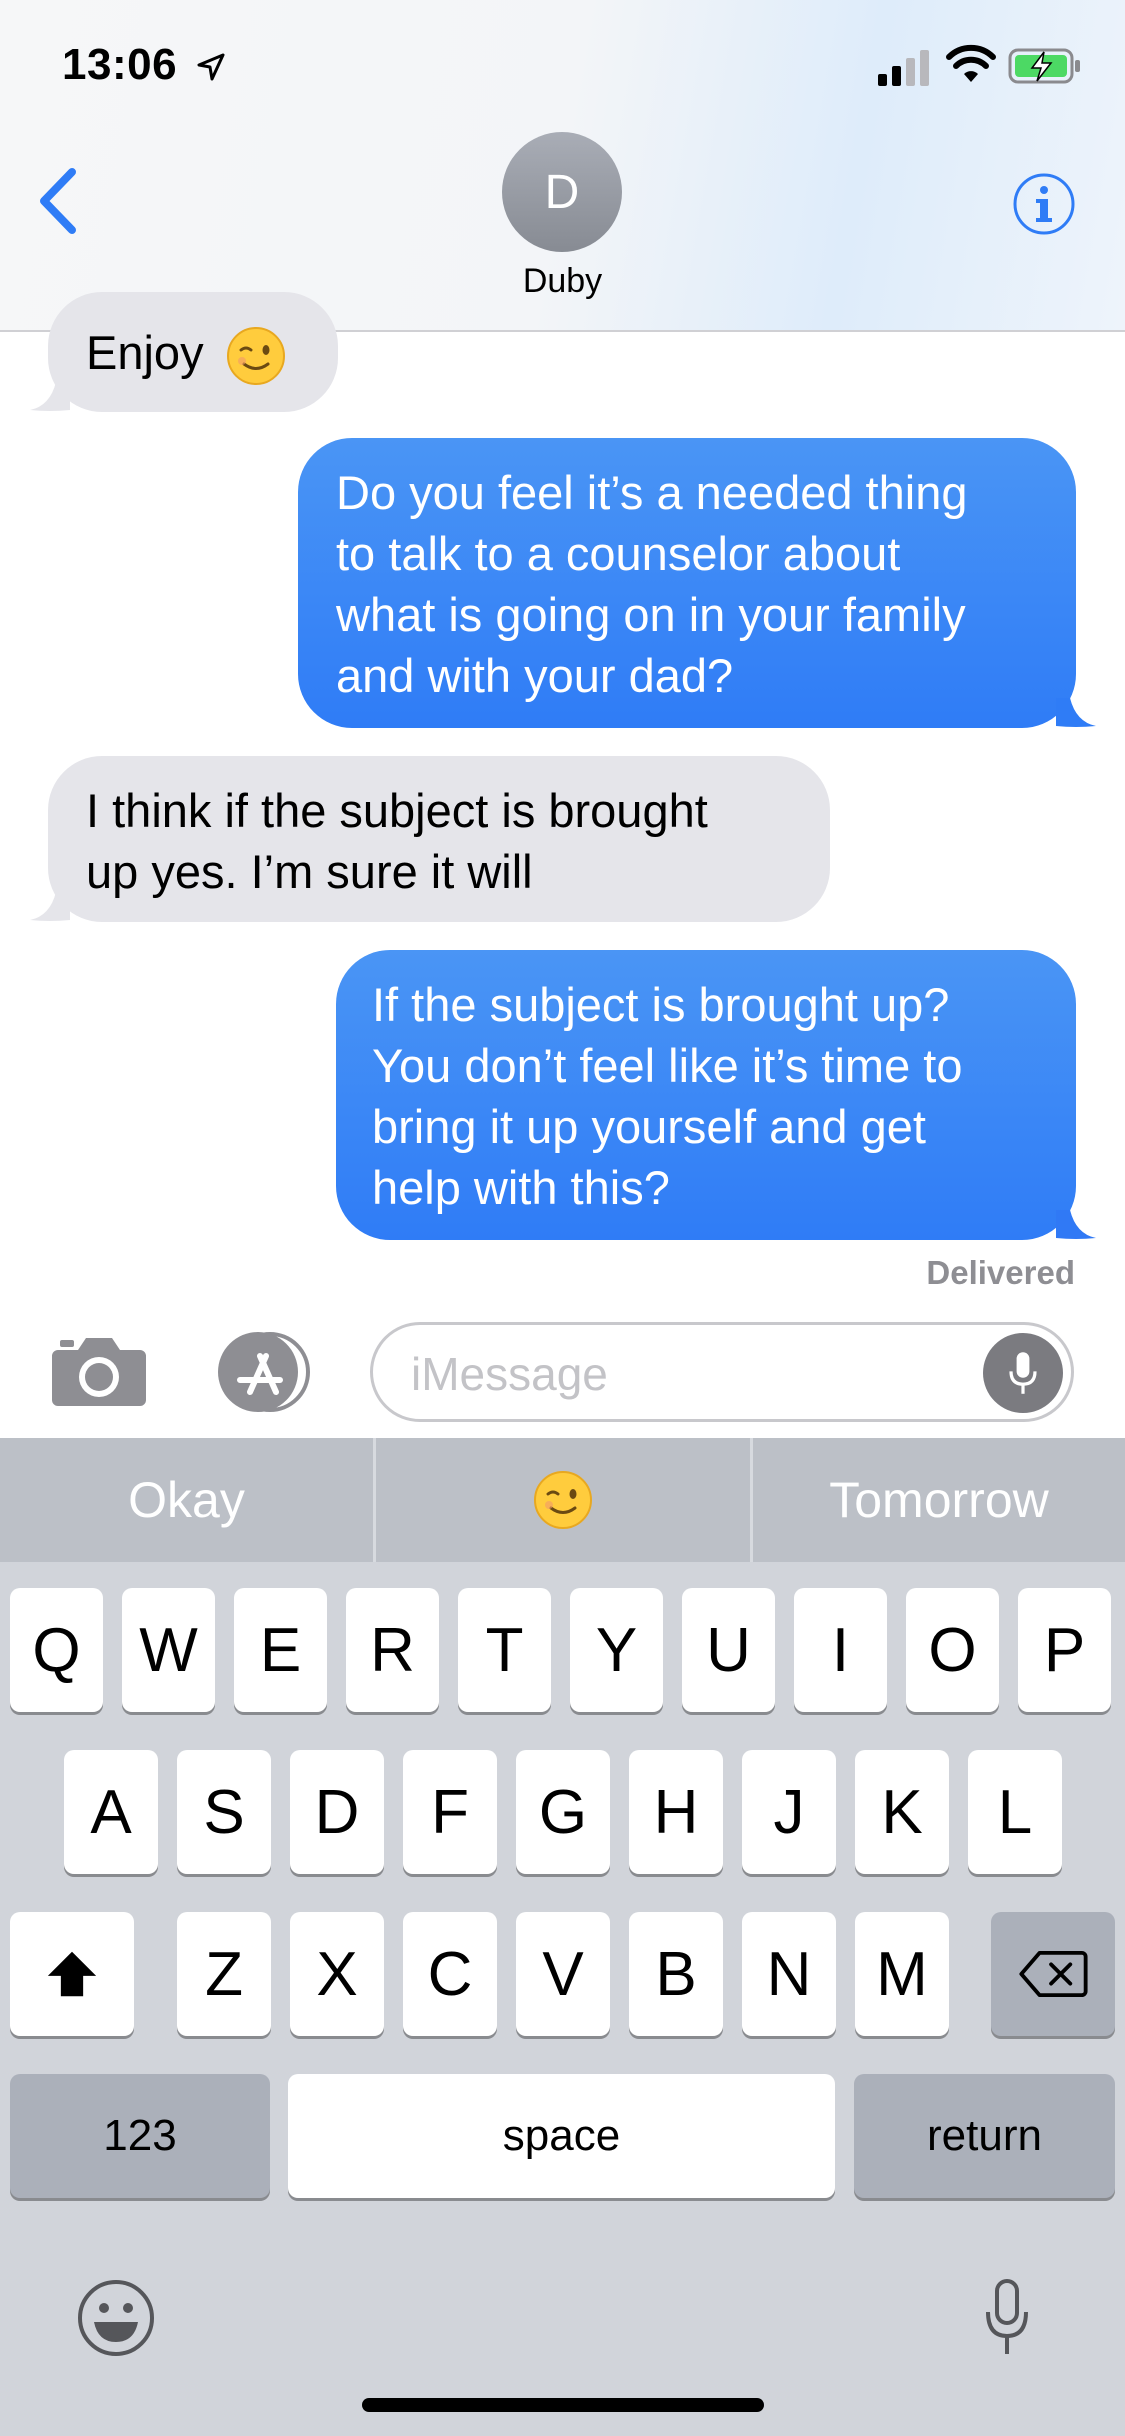 The height and width of the screenshot is (2436, 1125). I want to click on key-r: R, so click(392, 1650).